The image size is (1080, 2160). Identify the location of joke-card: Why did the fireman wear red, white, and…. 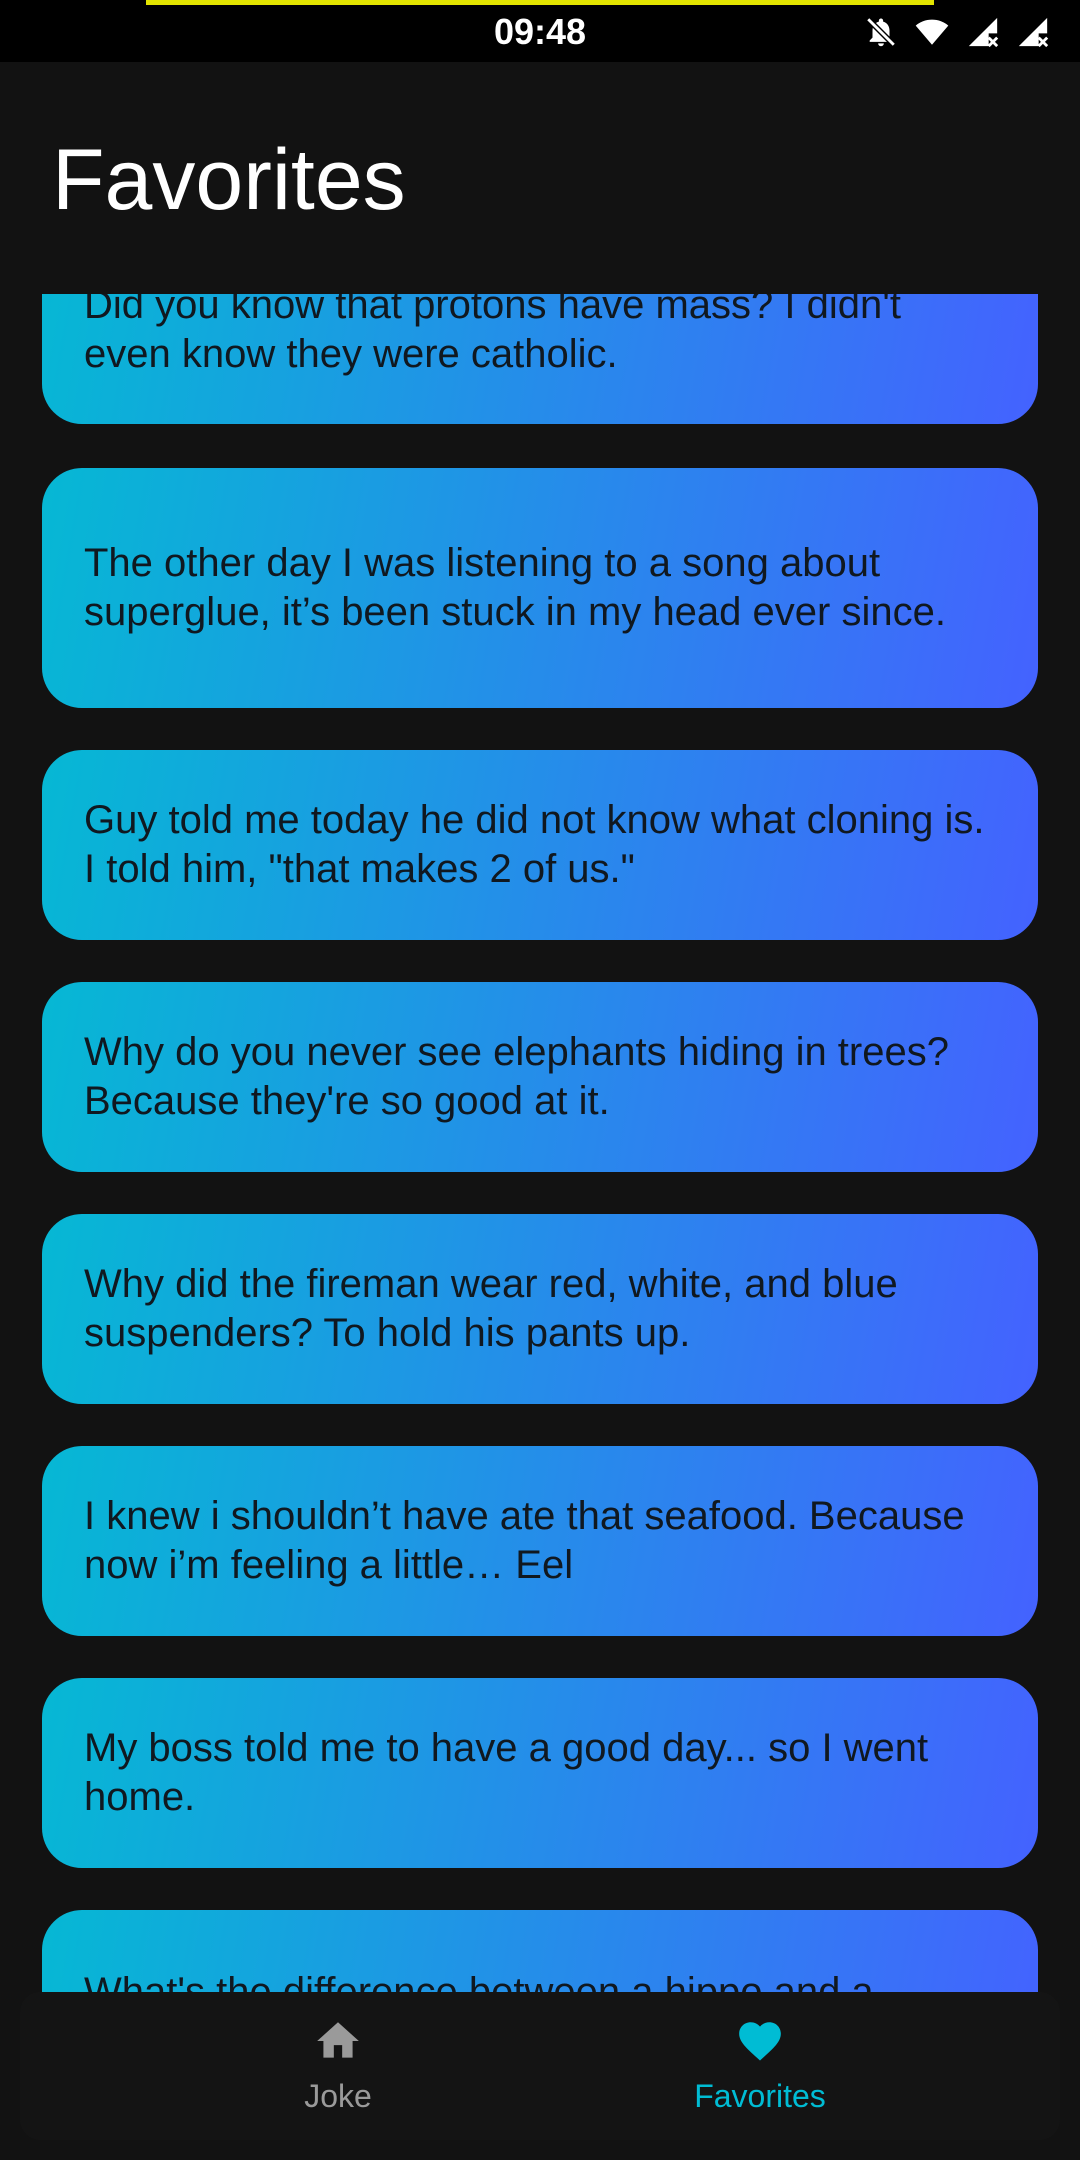
(540, 1309).